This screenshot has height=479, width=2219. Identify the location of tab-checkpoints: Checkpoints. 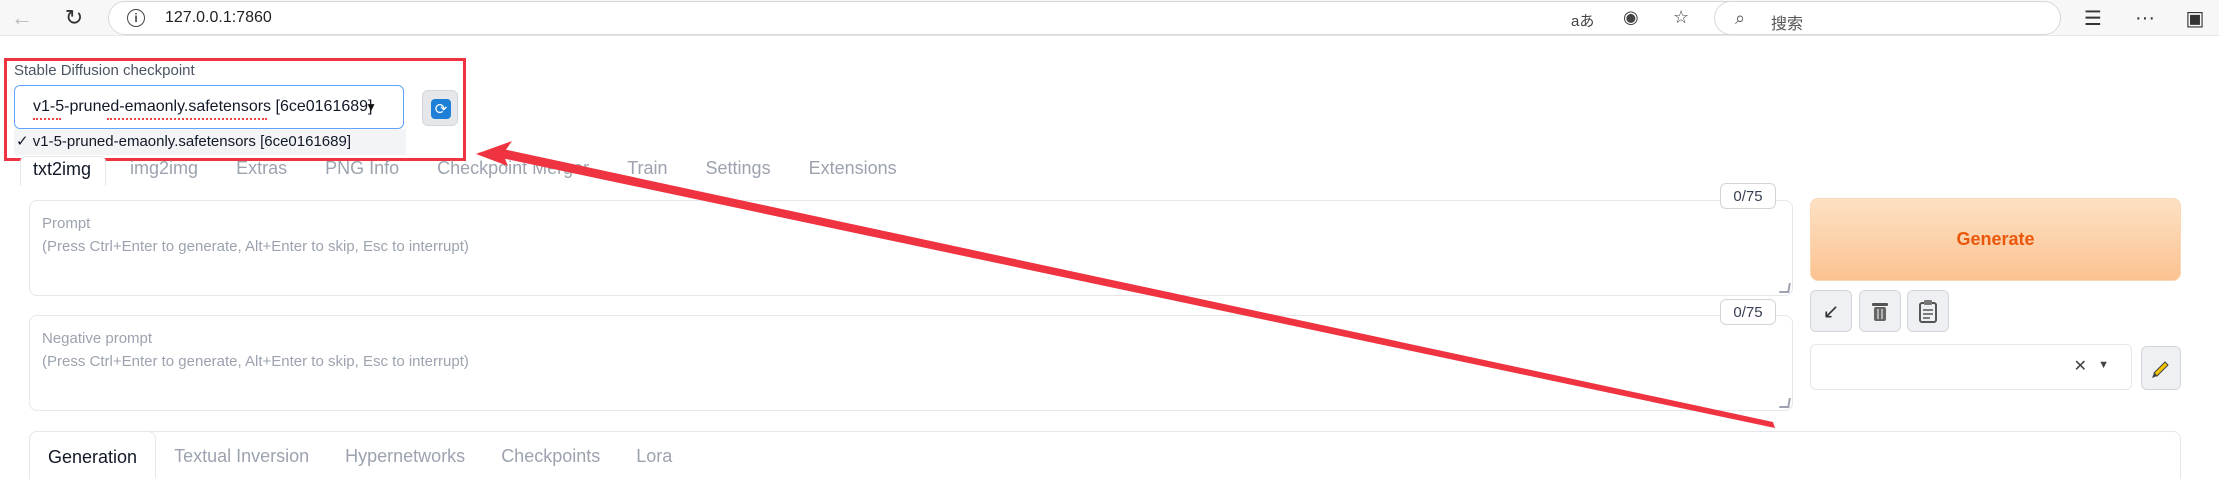
(550, 456).